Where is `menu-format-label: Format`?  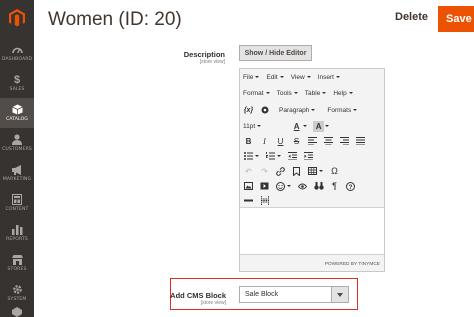
menu-format-label: Format is located at coordinates (253, 93).